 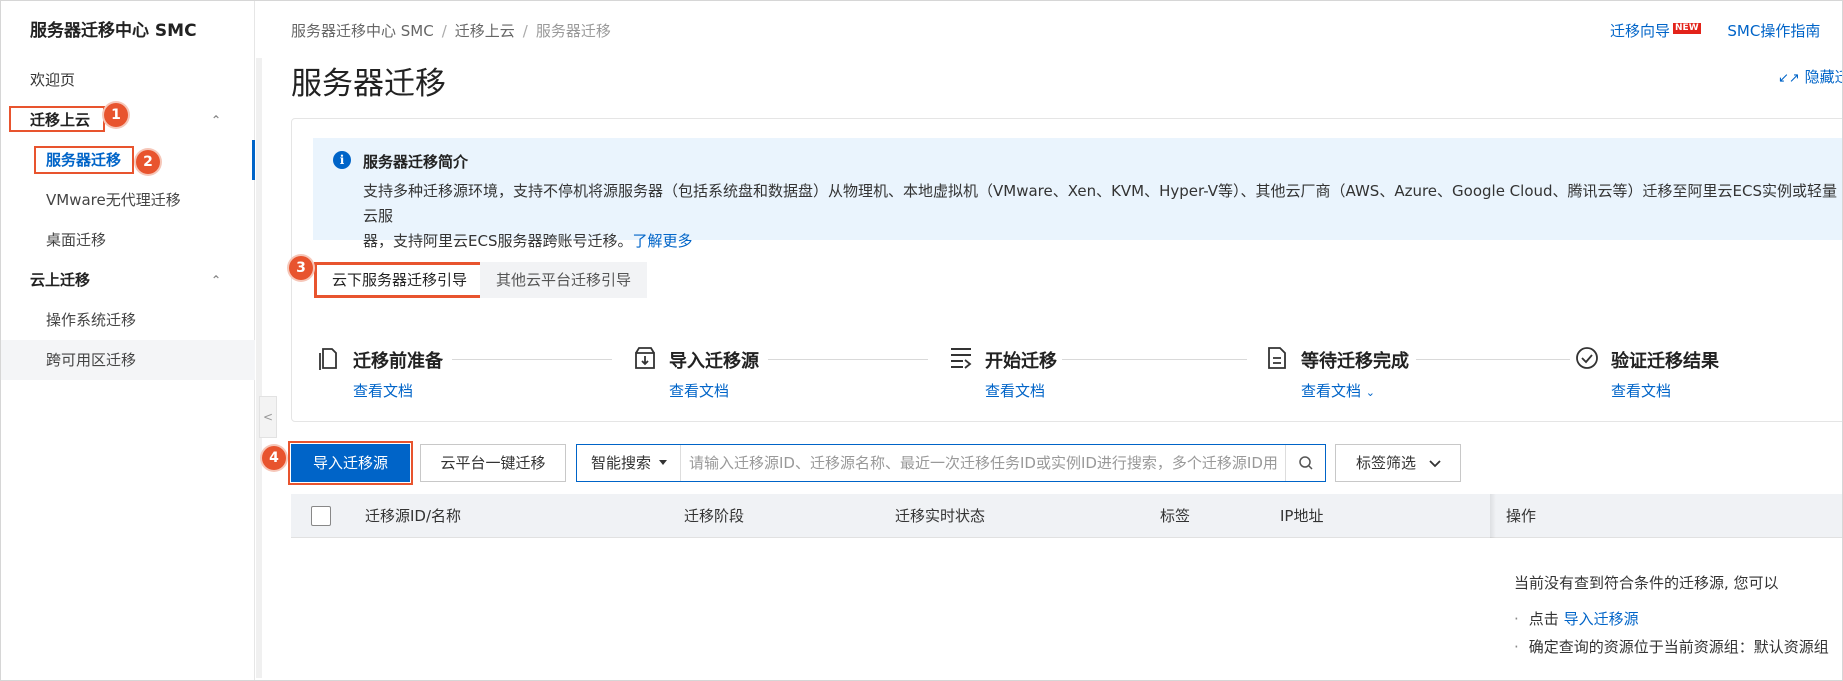 What do you see at coordinates (368, 84) in the screenshot?
I see `page-title: 服务器迁移` at bounding box center [368, 84].